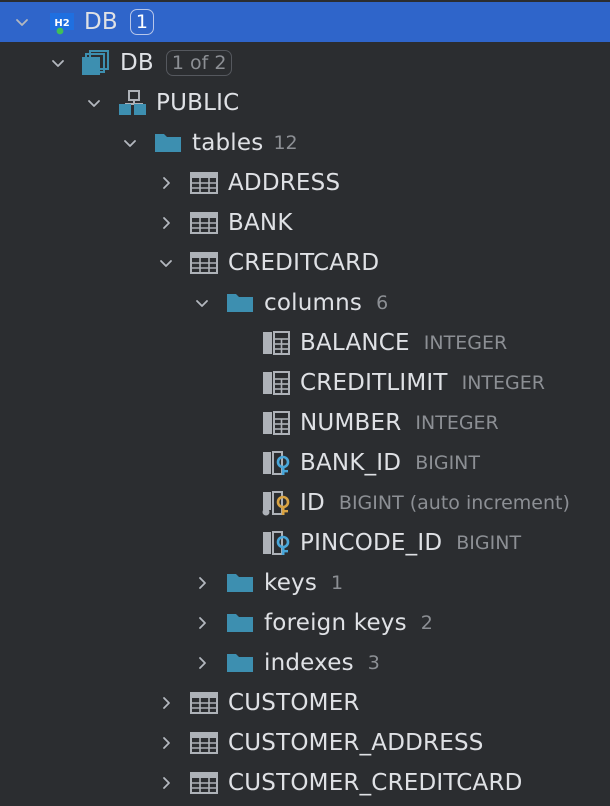 The height and width of the screenshot is (806, 610). I want to click on db-count-badge: 1 of 2, so click(199, 63).